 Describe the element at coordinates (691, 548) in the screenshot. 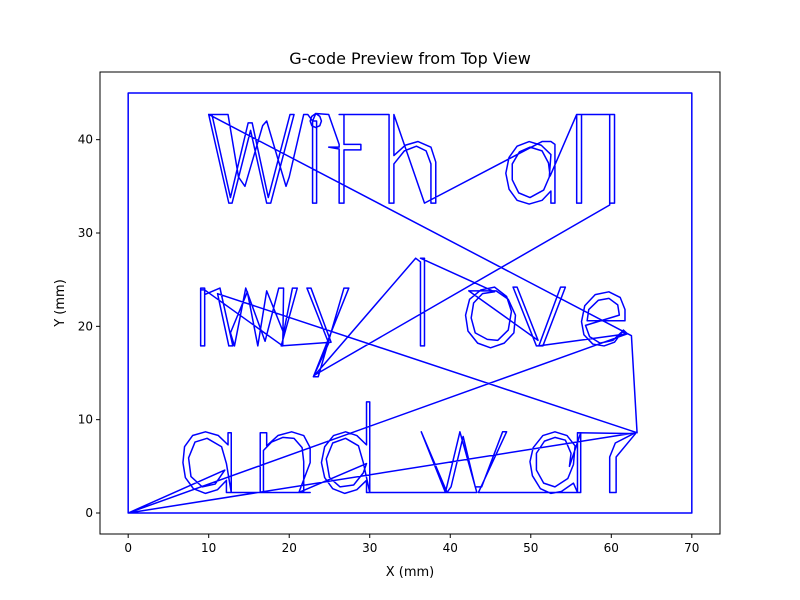

I see `x-tick-label: 70` at that location.